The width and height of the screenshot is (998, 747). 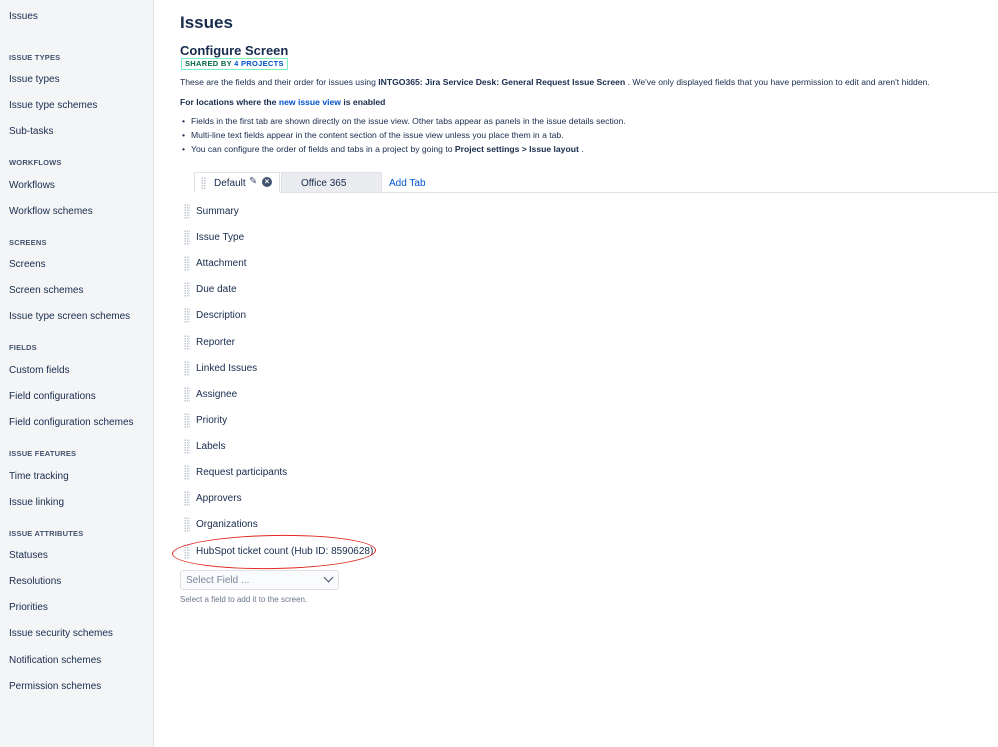 What do you see at coordinates (230, 183) in the screenshot?
I see `tab-default-label: Default` at bounding box center [230, 183].